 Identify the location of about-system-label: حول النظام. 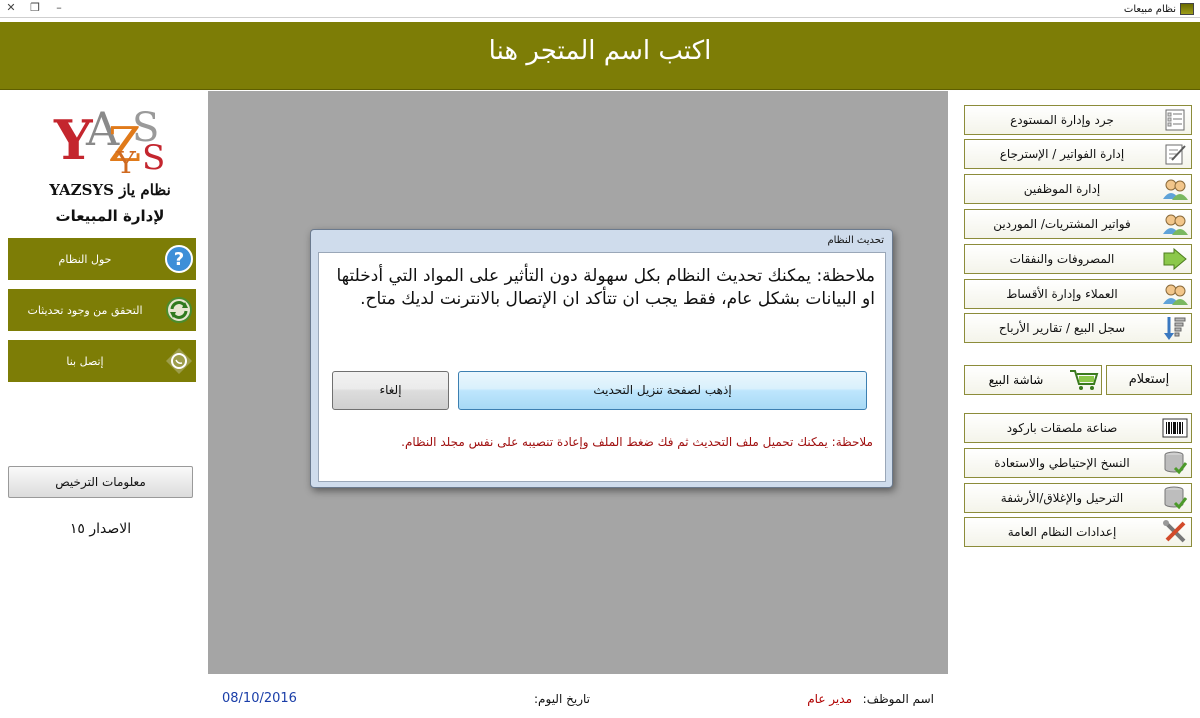
(85, 259).